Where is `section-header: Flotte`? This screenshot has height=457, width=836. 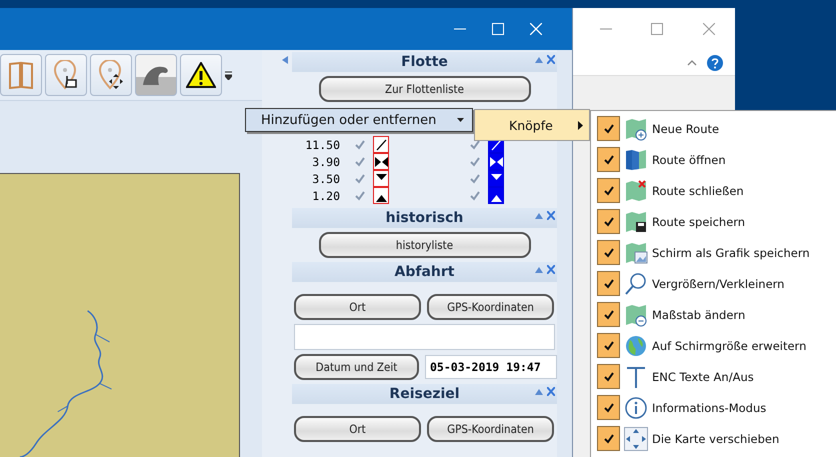 section-header: Flotte is located at coordinates (424, 62).